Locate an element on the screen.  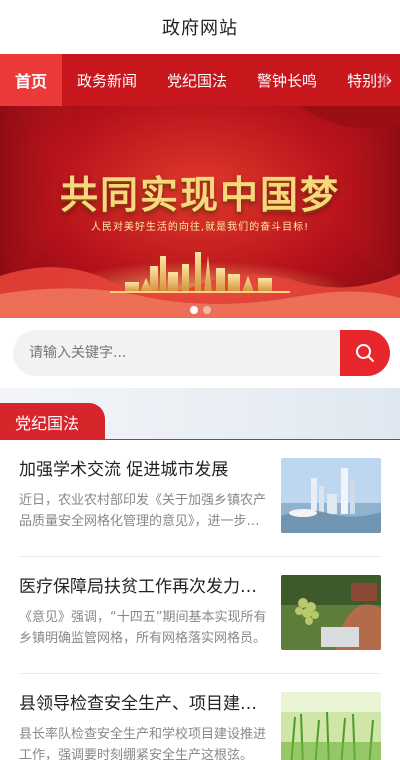
section-header: 党纪国法 is located at coordinates (200, 414).